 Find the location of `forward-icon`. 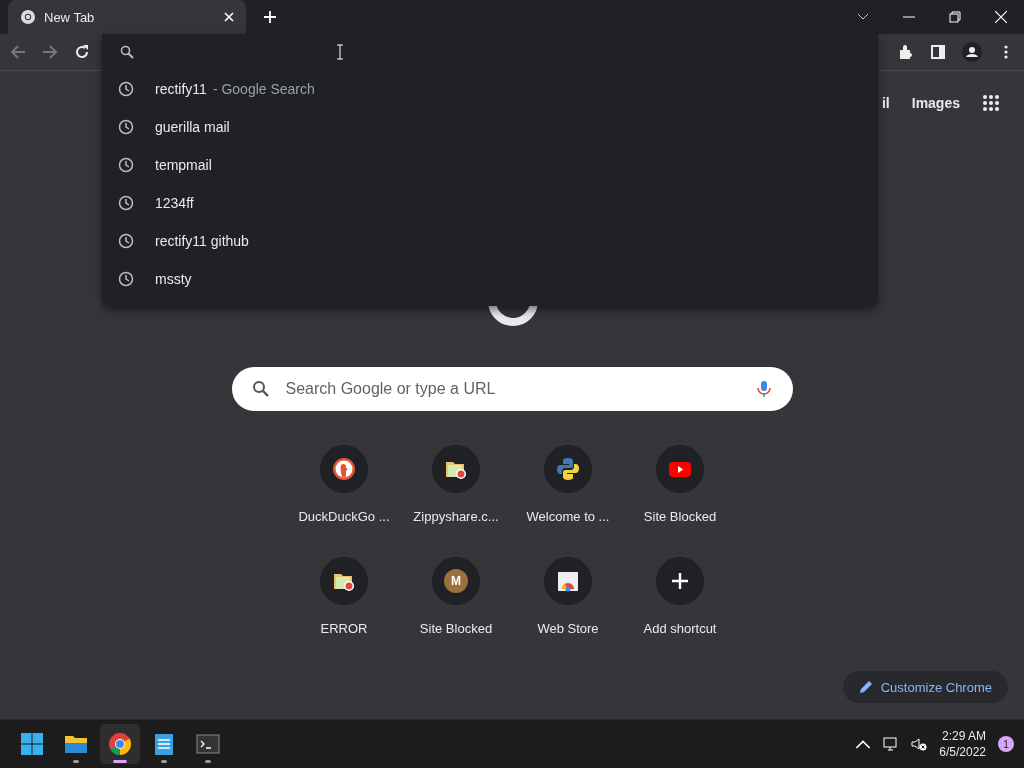

forward-icon is located at coordinates (50, 52).